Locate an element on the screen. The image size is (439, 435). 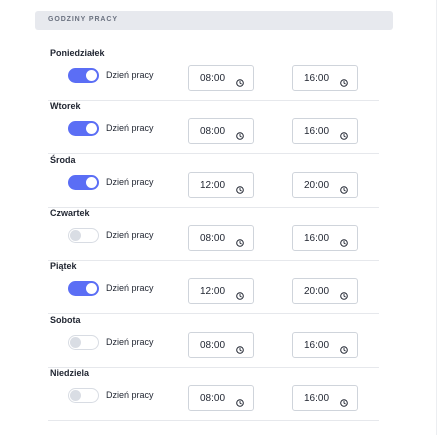
day-name: Wtorek is located at coordinates (65, 106).